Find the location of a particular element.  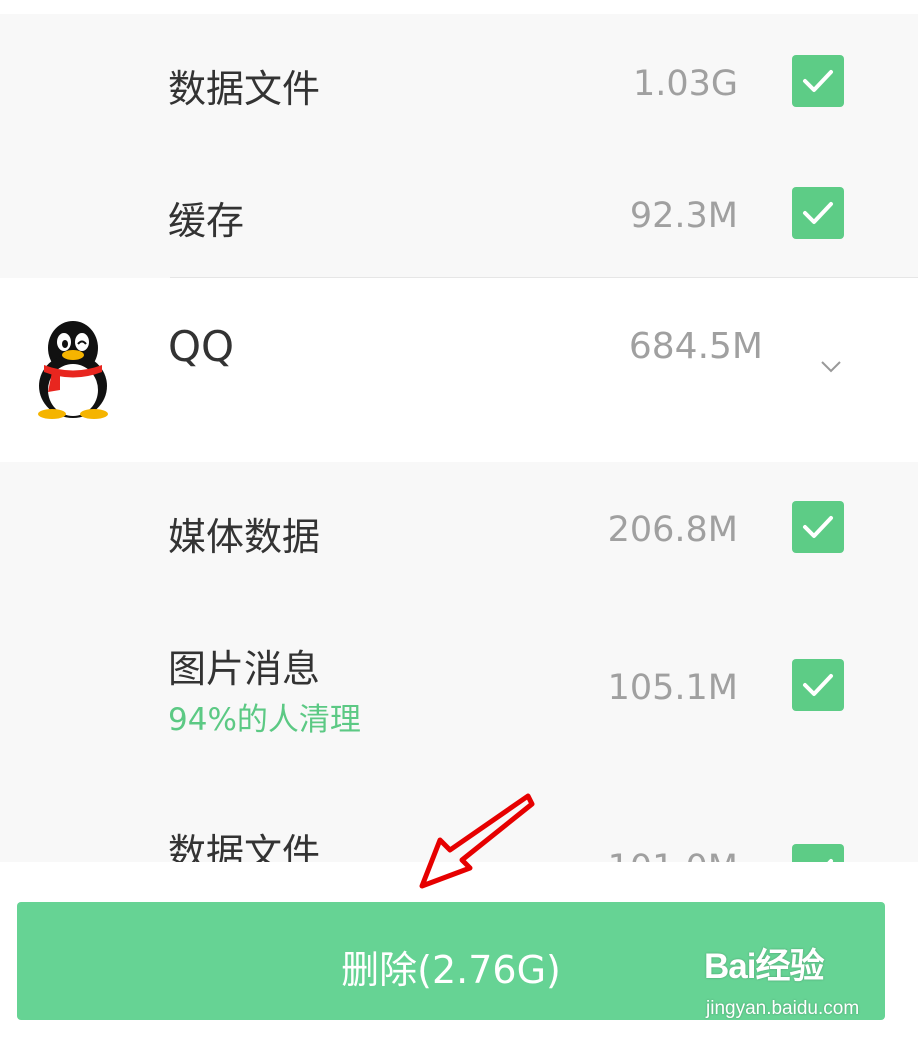

item-size: 101.0M is located at coordinates (673, 855).